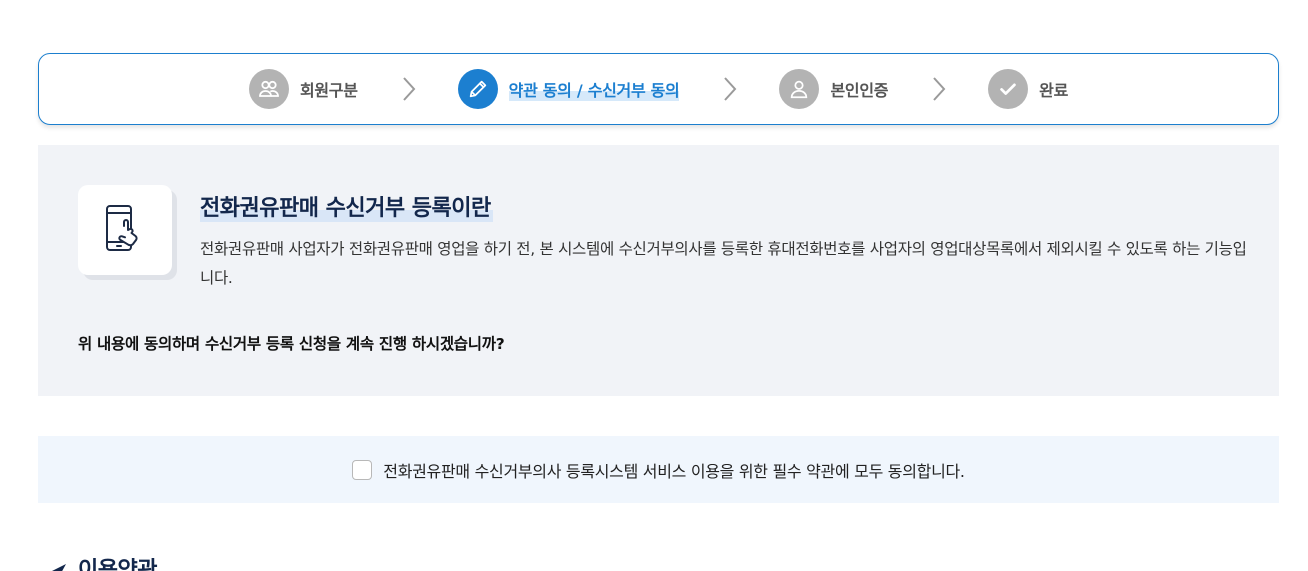 This screenshot has width=1308, height=571. Describe the element at coordinates (1054, 90) in the screenshot. I see `step-label: 완료` at that location.